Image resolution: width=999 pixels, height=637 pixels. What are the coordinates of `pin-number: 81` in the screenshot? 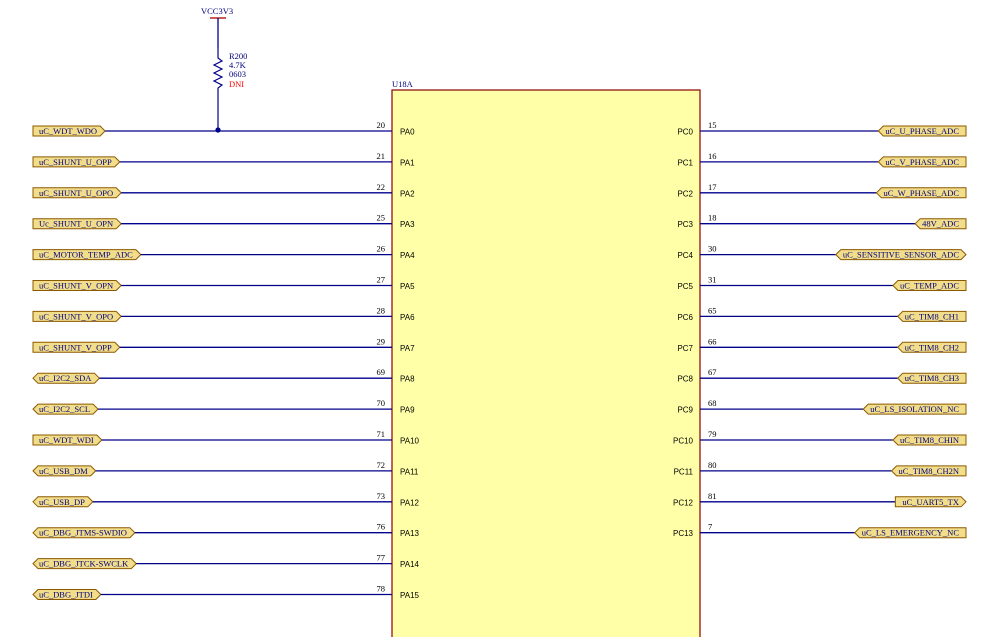 It's located at (712, 496).